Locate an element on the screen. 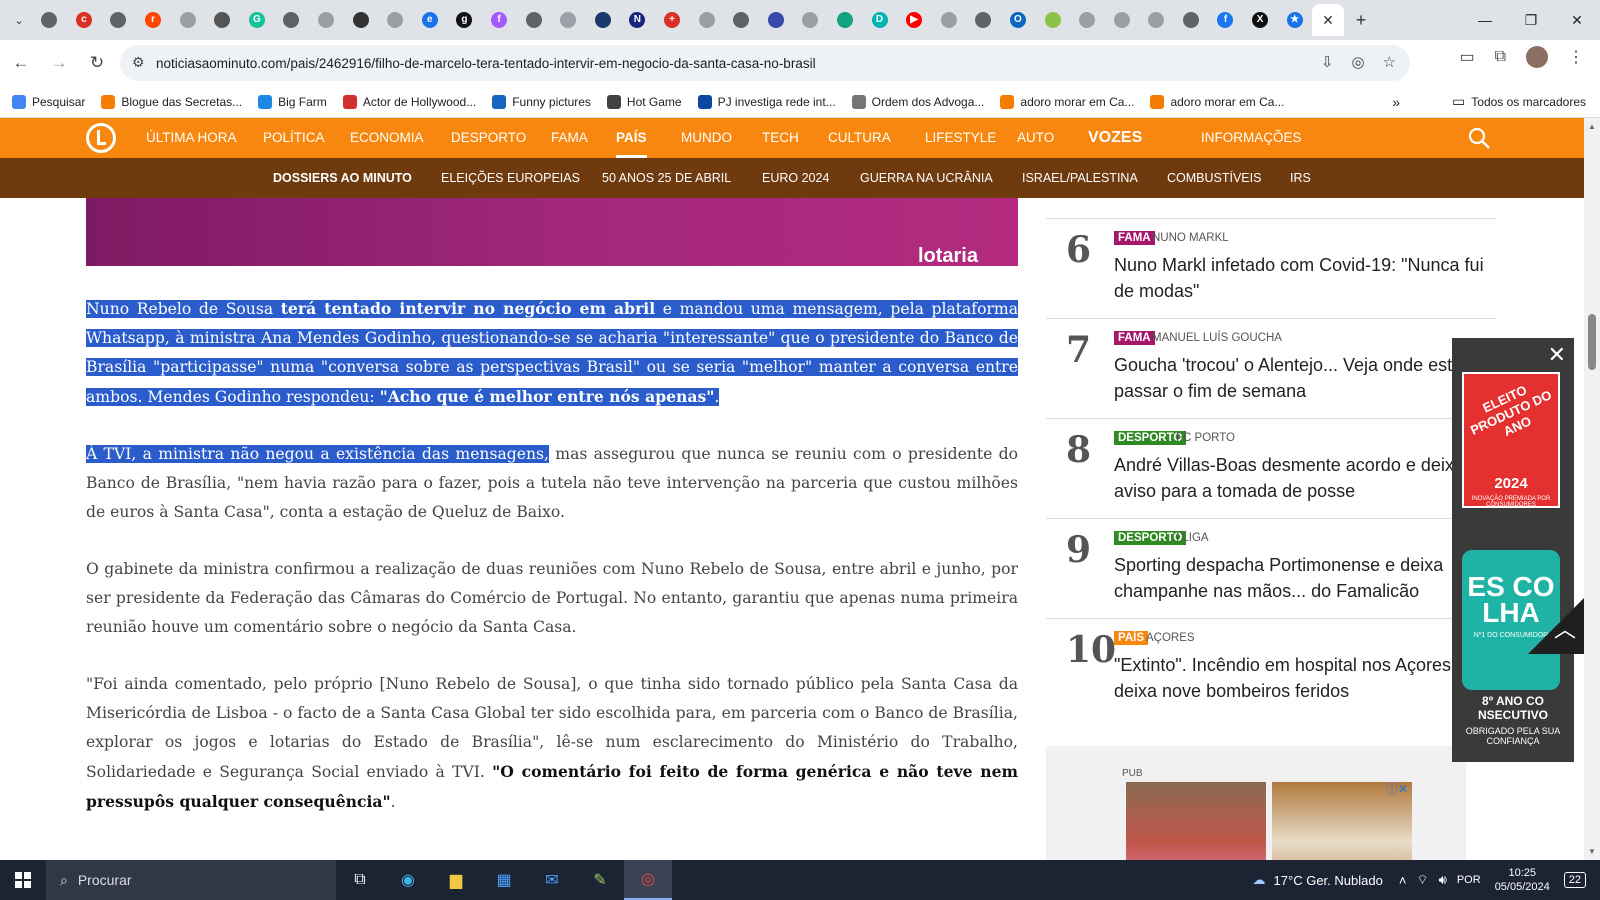 The height and width of the screenshot is (900, 1600). scroll-up-icon: ▲ is located at coordinates (1592, 126).